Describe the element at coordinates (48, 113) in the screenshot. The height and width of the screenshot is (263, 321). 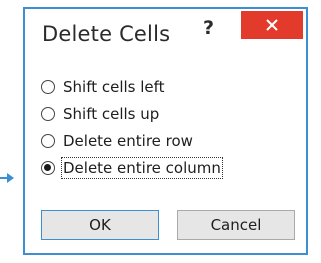
I see `radio-shift-cells-up` at that location.